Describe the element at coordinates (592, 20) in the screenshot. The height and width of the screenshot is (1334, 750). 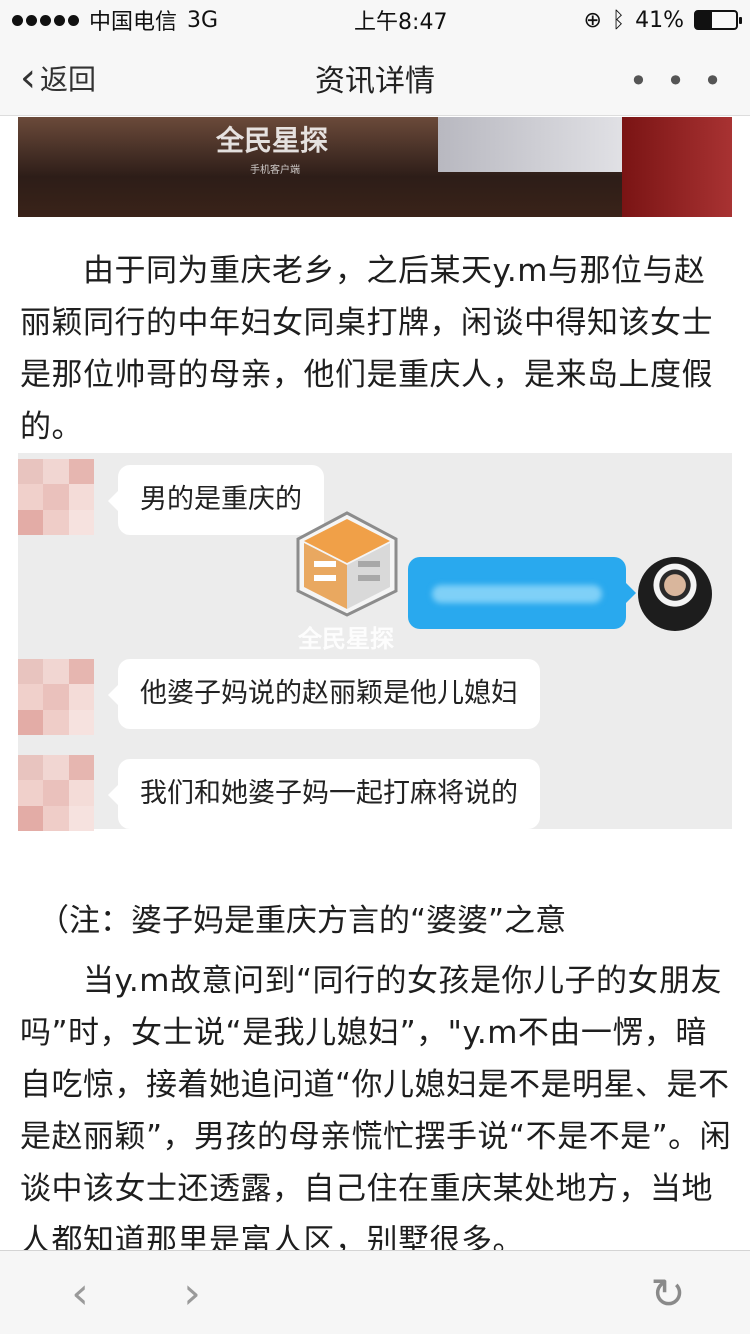
I see `rotation-lock-icon: ⊕` at that location.